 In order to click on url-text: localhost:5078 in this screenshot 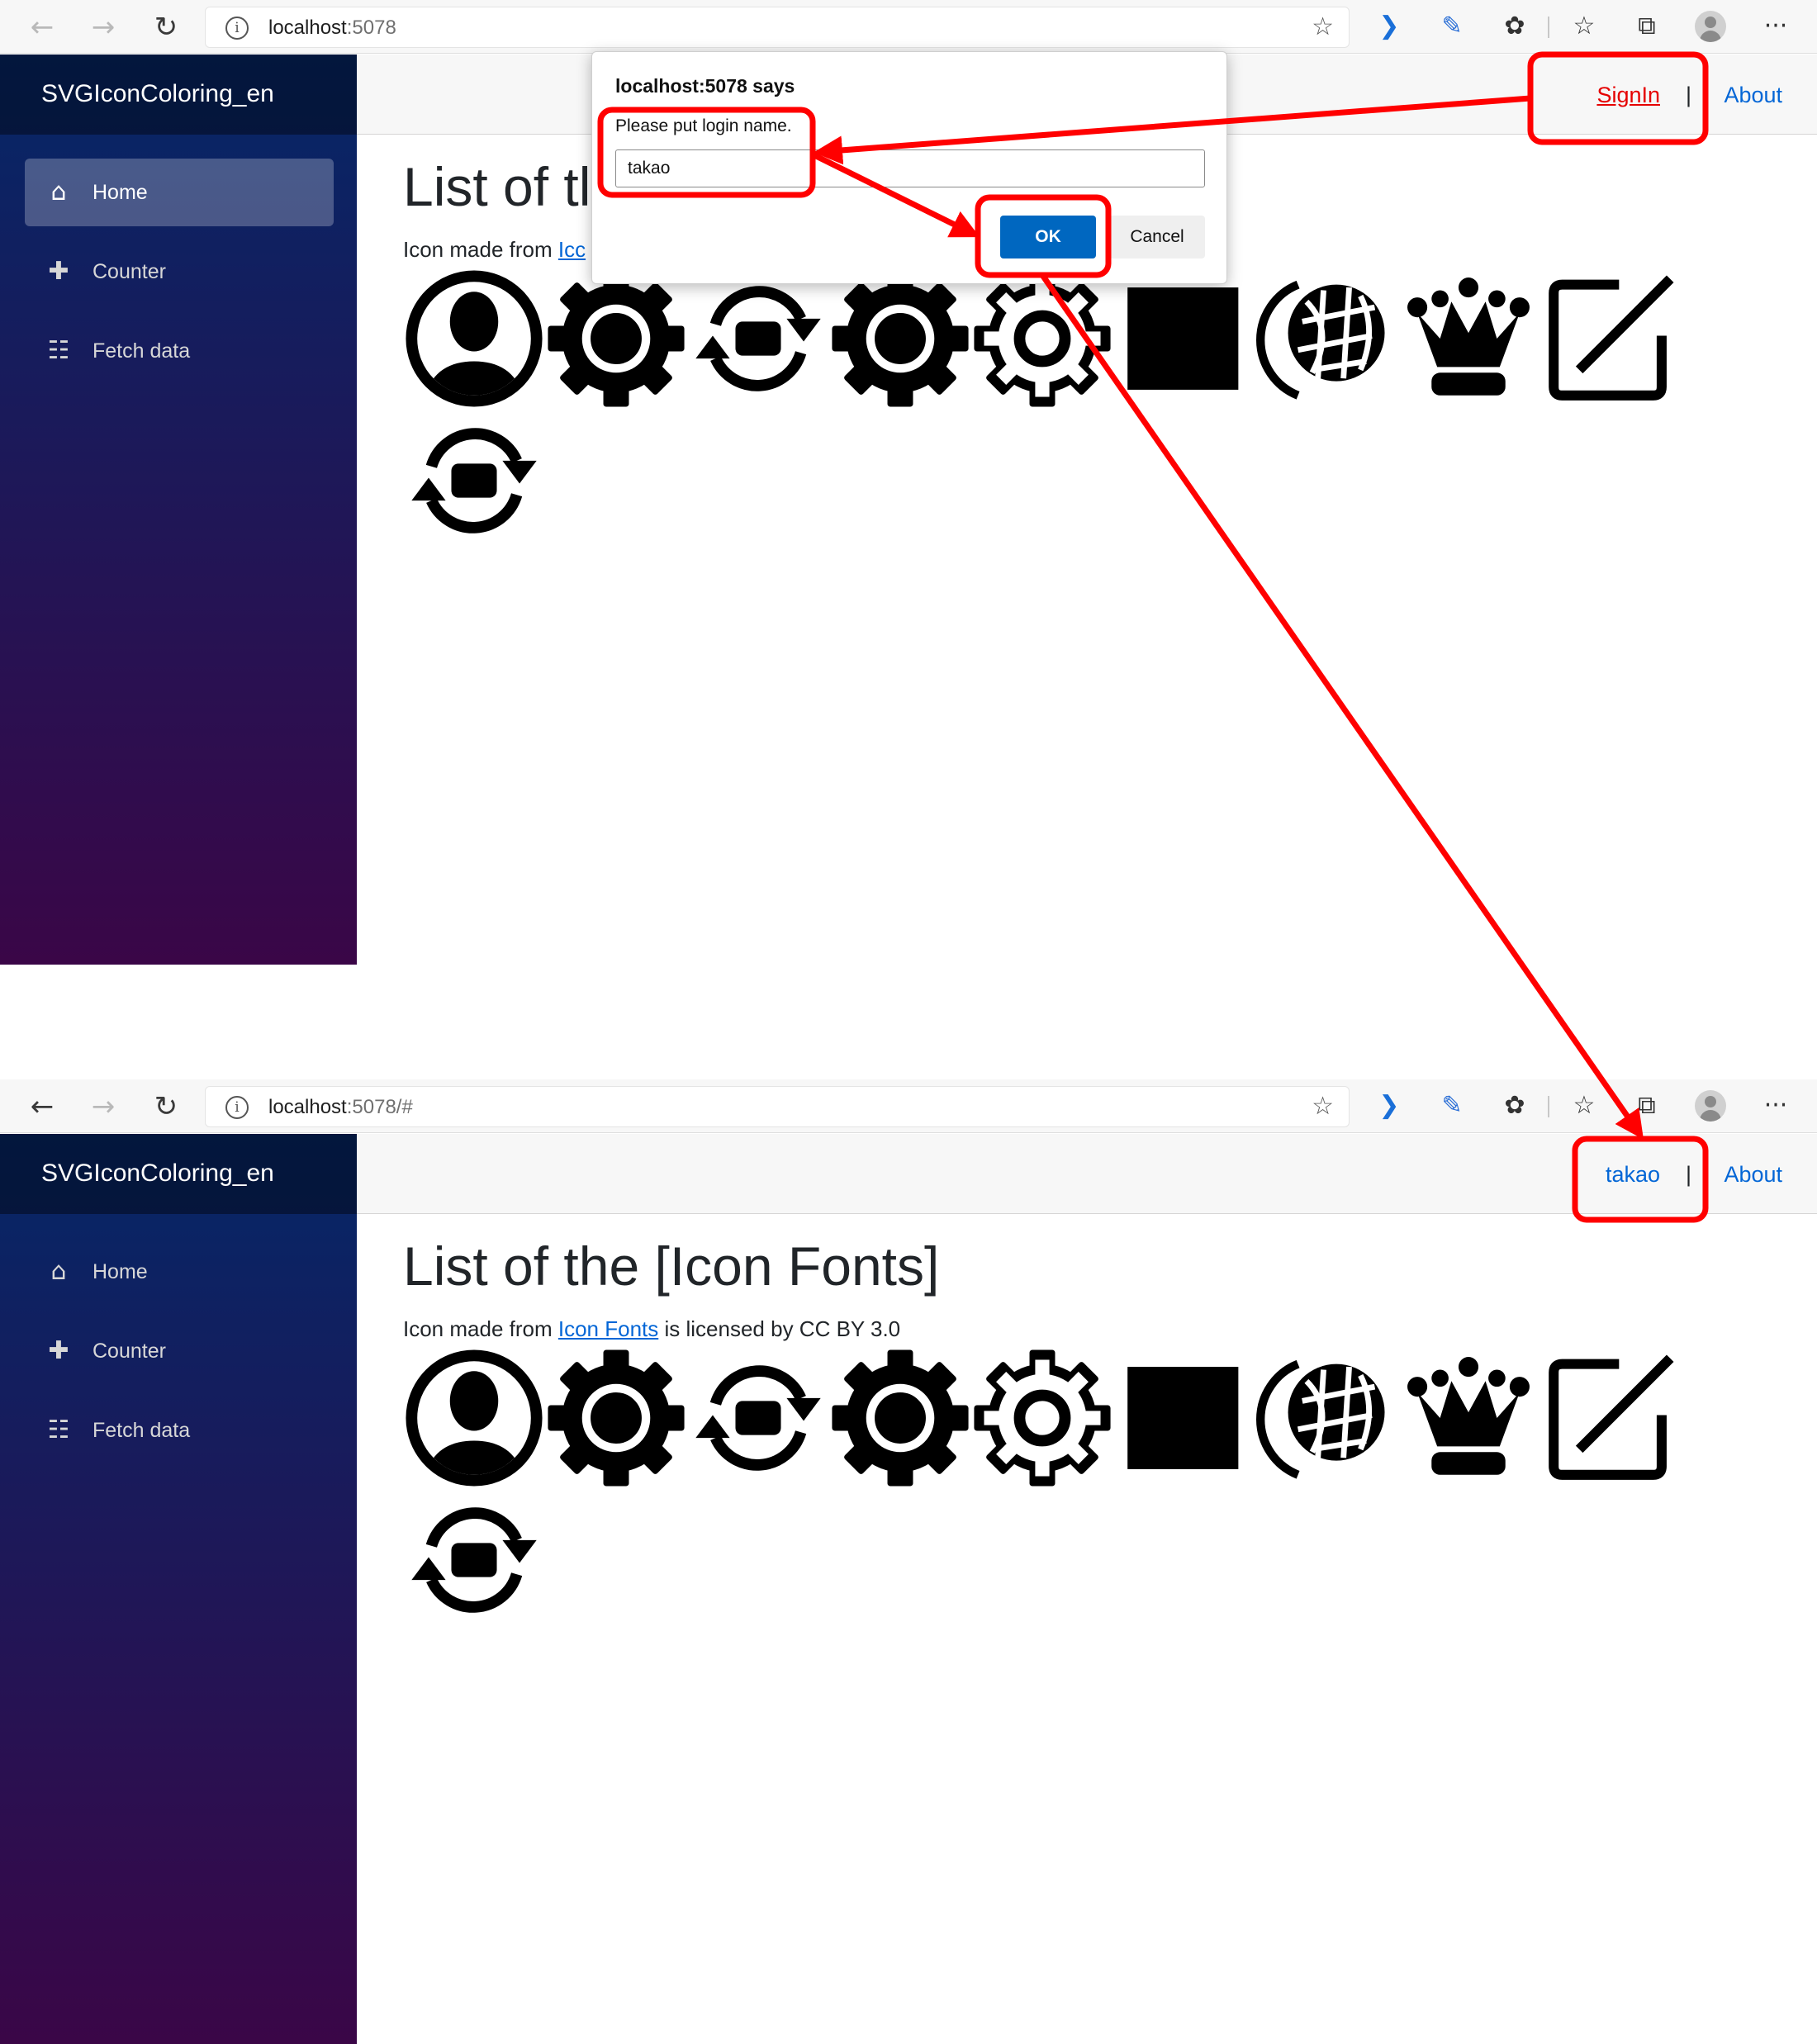, I will do `click(332, 28)`.